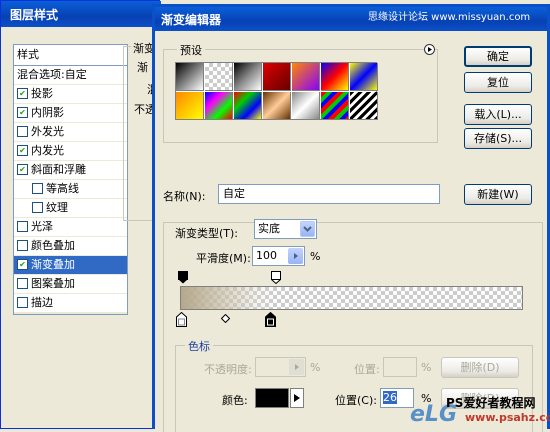  I want to click on opacity-input, so click(280, 367).